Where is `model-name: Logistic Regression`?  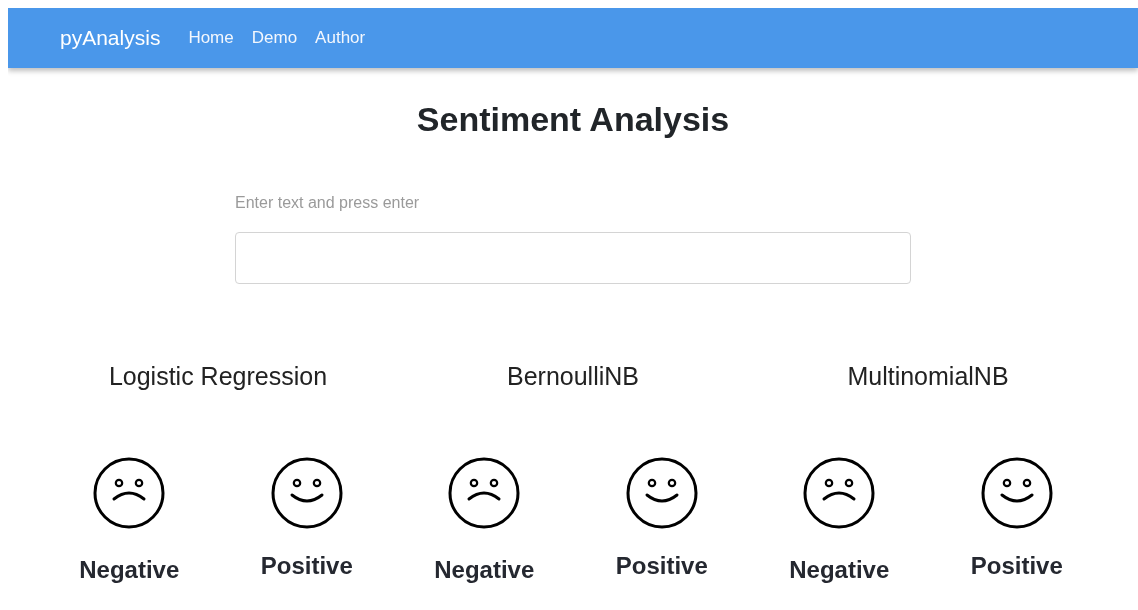
model-name: Logistic Regression is located at coordinates (218, 377).